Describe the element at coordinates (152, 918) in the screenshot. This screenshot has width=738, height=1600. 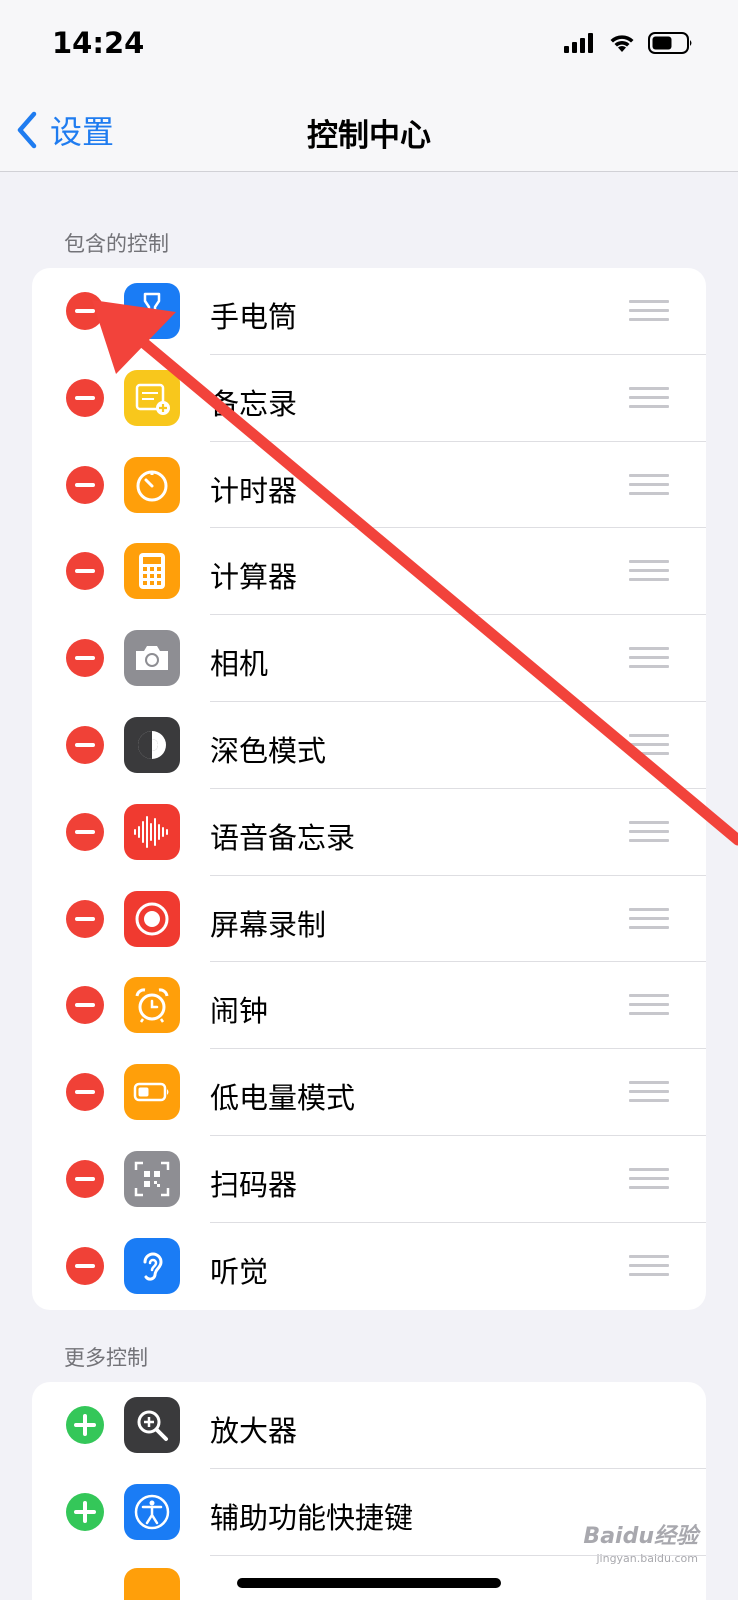
I see `screen-record-icon` at that location.